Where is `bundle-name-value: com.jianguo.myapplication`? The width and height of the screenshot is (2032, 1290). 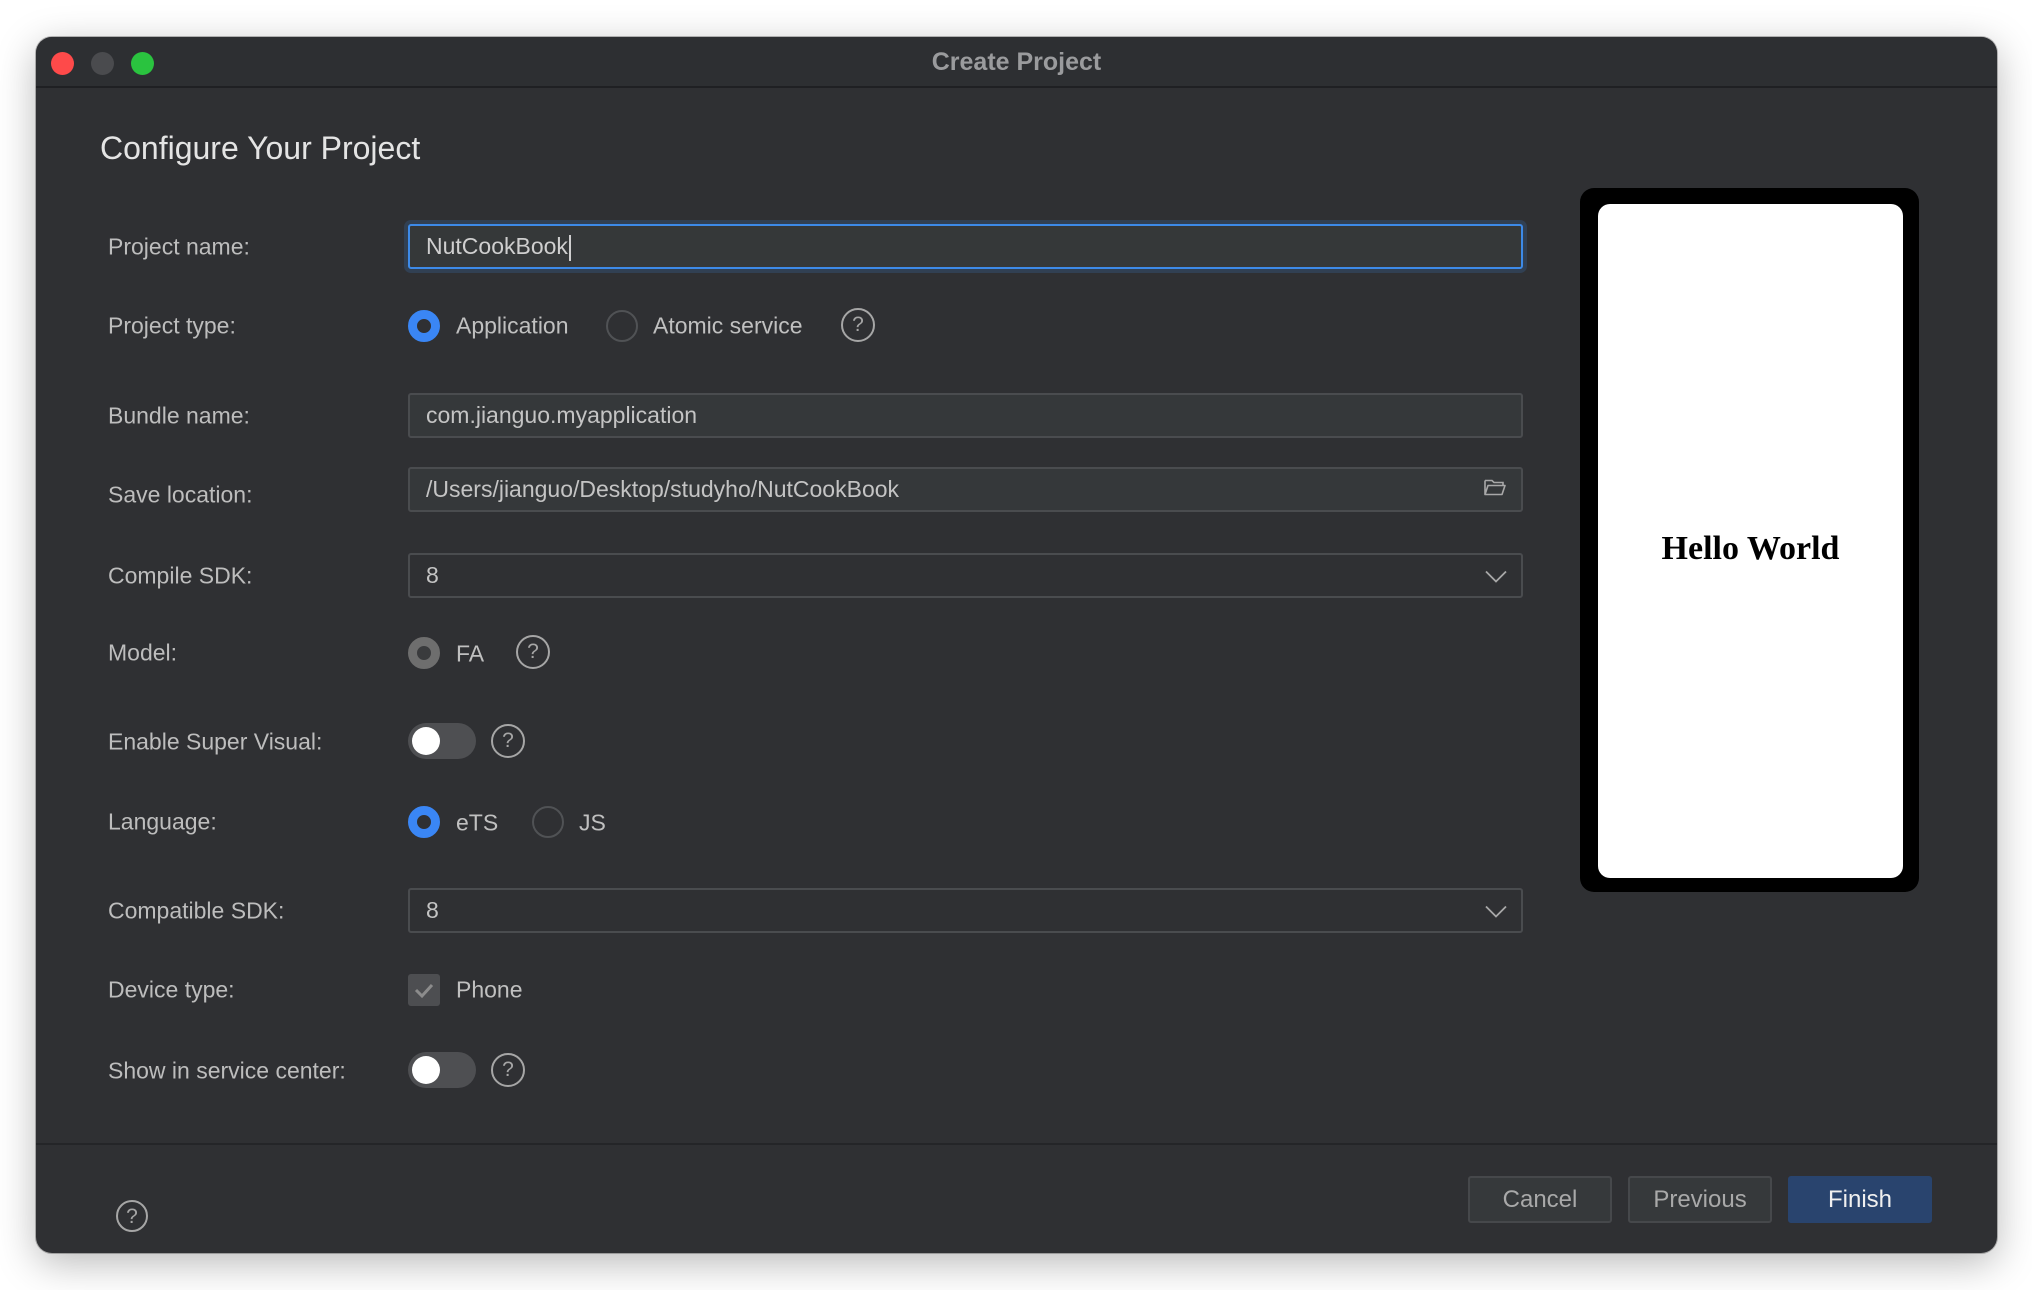
bundle-name-value: com.jianguo.myapplication is located at coordinates (562, 415).